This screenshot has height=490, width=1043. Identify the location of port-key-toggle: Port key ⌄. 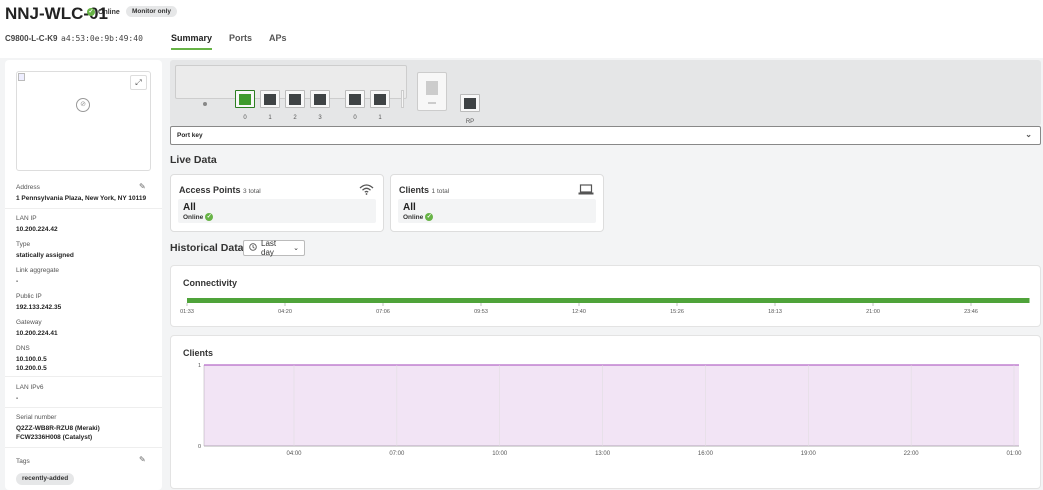
(605, 135).